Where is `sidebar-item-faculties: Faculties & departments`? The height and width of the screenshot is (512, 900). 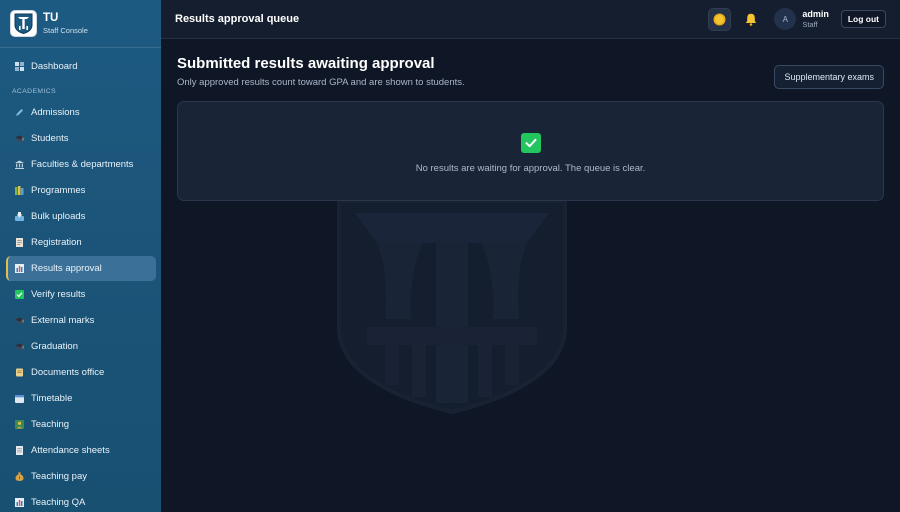
sidebar-item-faculties: Faculties & departments is located at coordinates (81, 164).